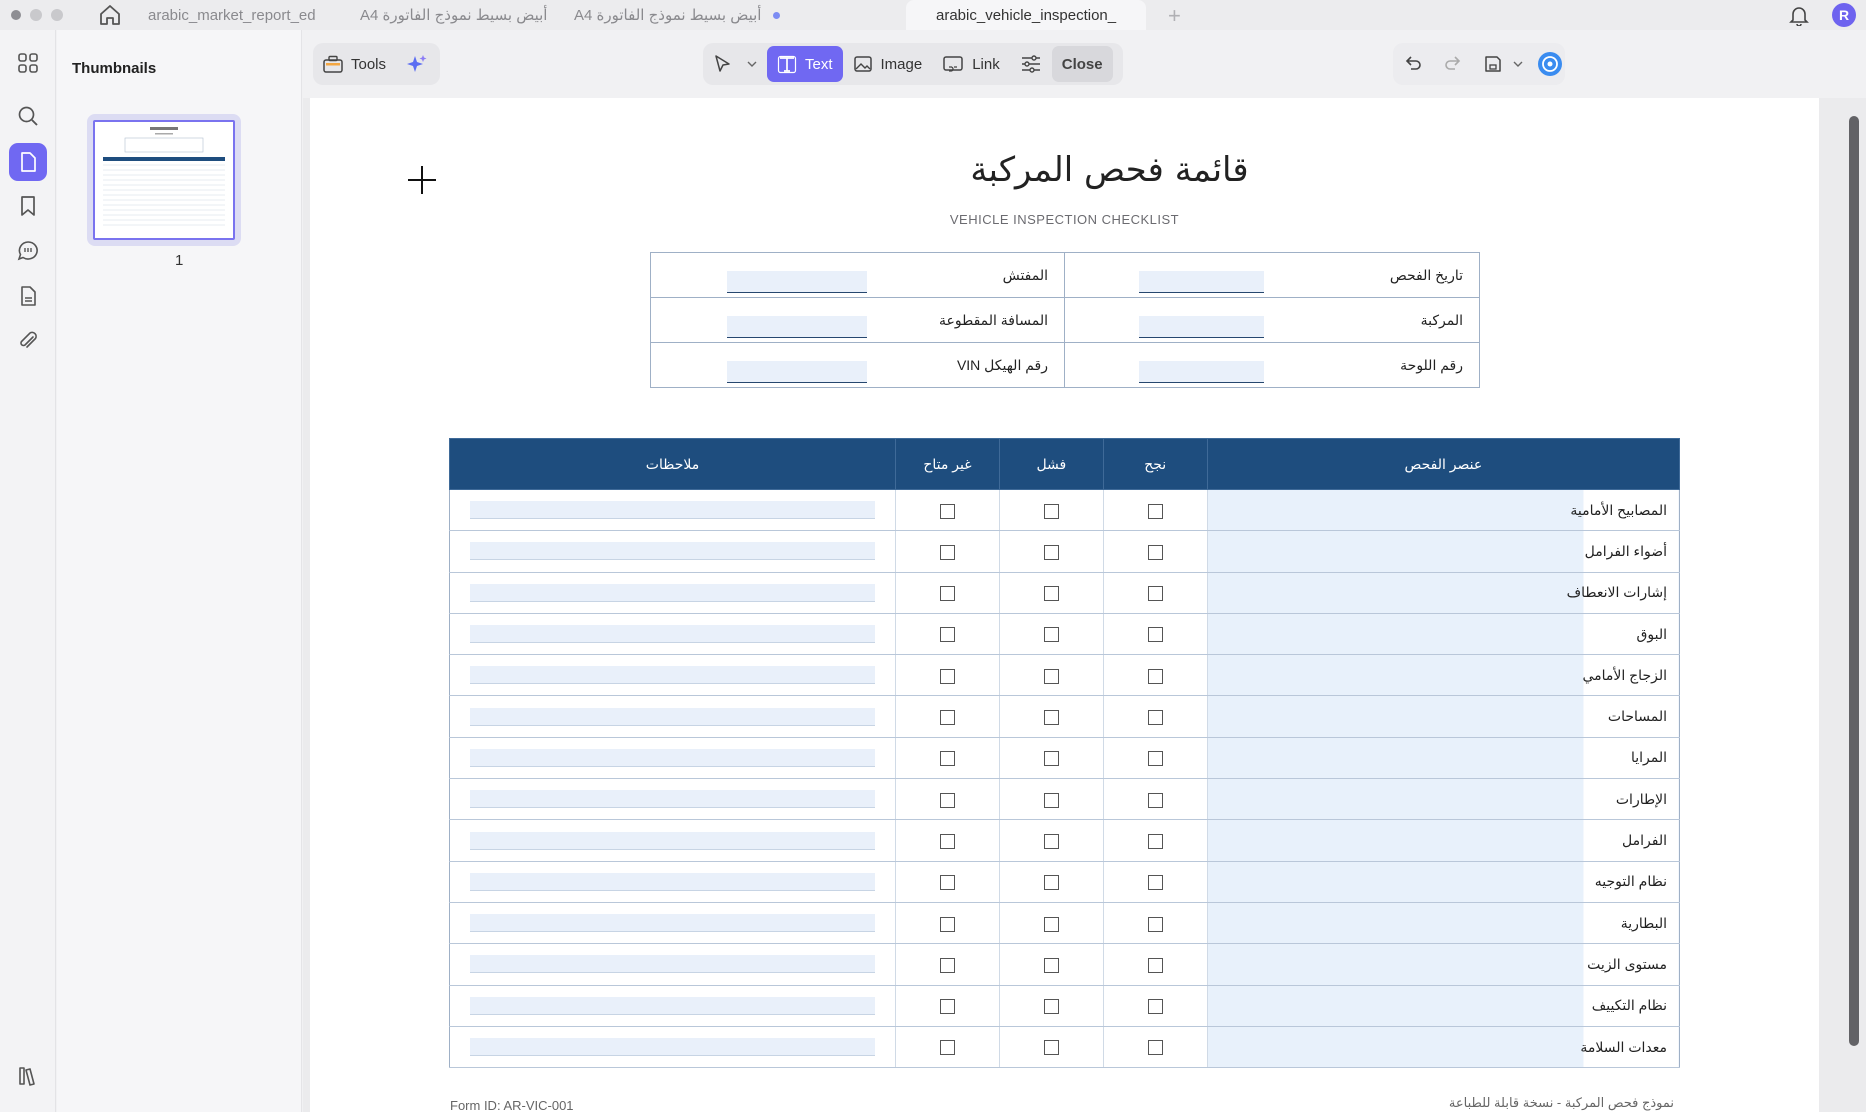 The image size is (1866, 1112). Describe the element at coordinates (28, 206) in the screenshot. I see `bookmark-icon` at that location.